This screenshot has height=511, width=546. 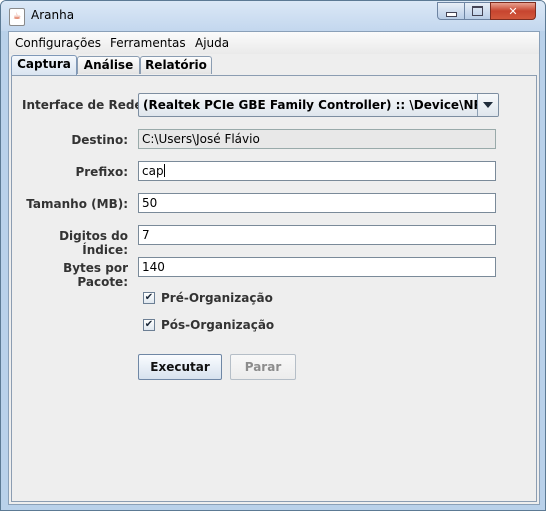 What do you see at coordinates (17, 17) in the screenshot?
I see `java-icon: ☕` at bounding box center [17, 17].